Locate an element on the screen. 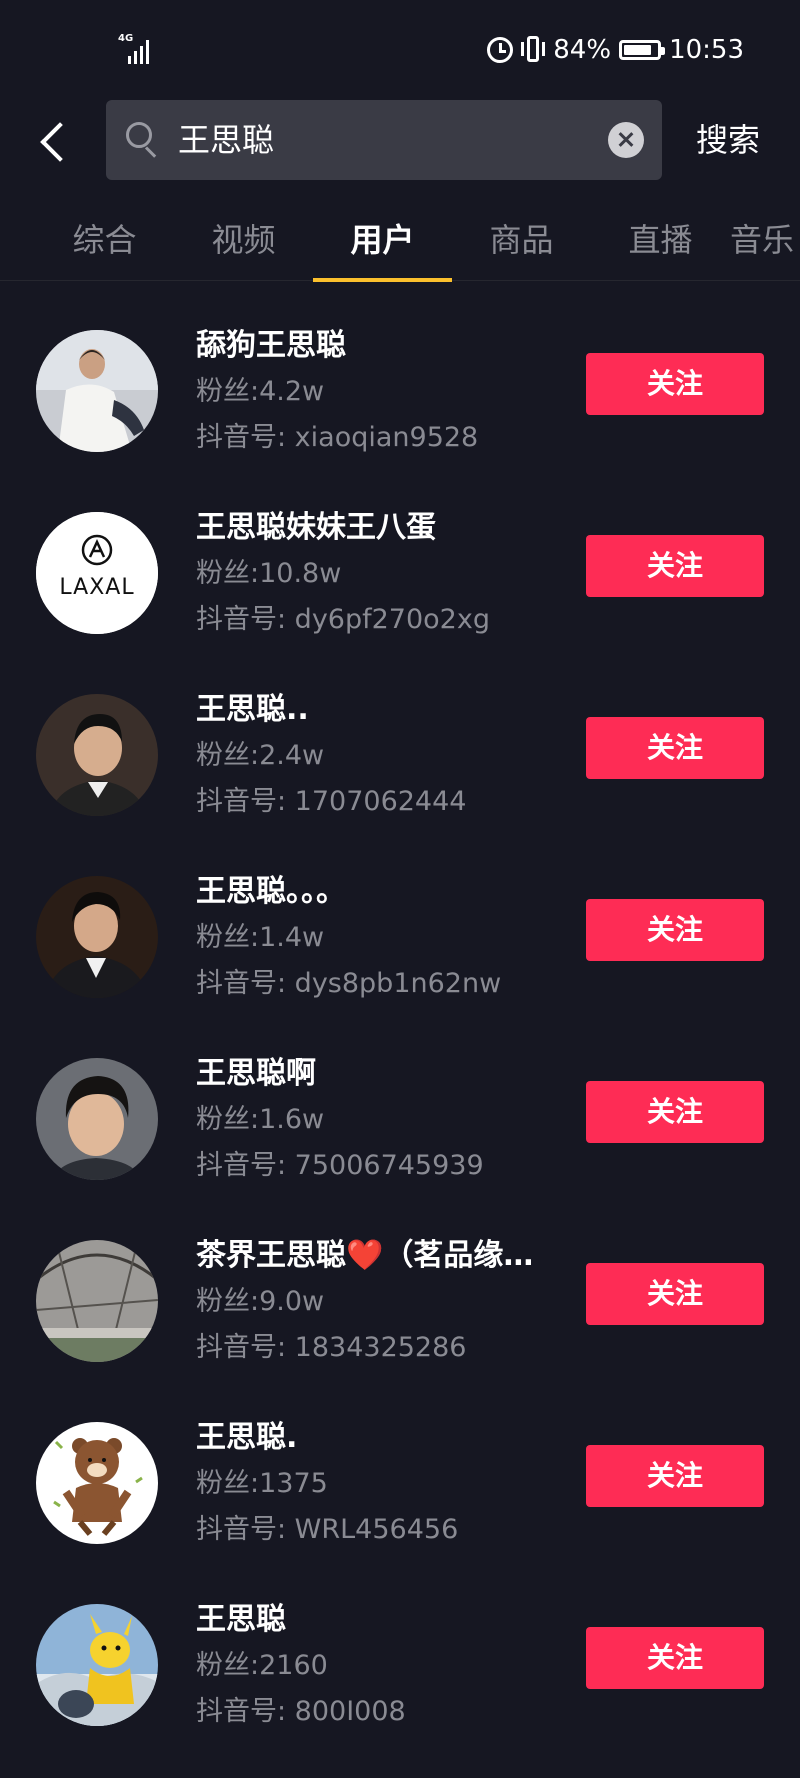  battery-percent: 84% is located at coordinates (582, 50).